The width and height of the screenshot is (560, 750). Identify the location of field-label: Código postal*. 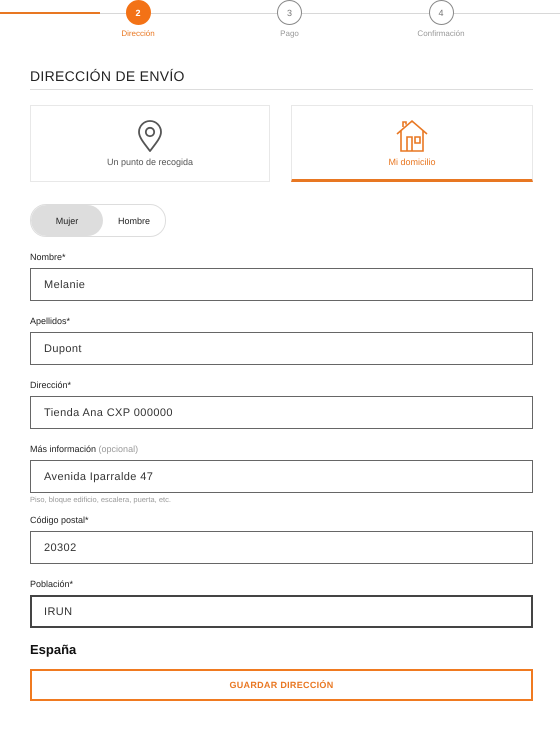
(60, 520).